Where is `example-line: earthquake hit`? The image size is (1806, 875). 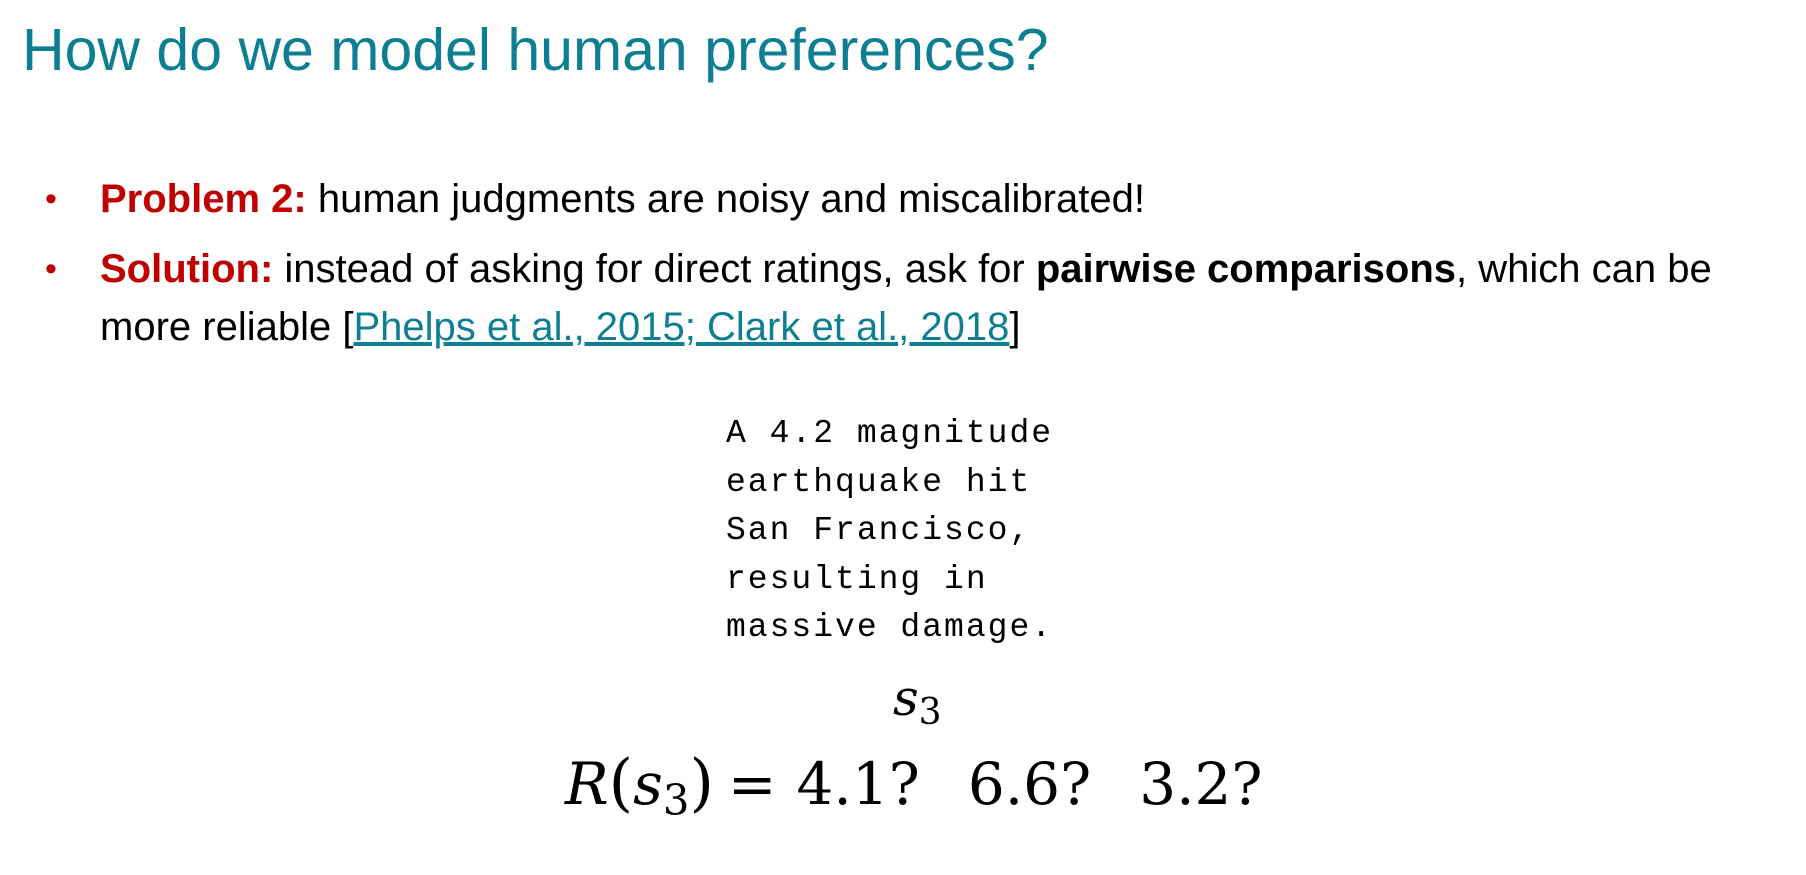
example-line: earthquake hit is located at coordinates (879, 482).